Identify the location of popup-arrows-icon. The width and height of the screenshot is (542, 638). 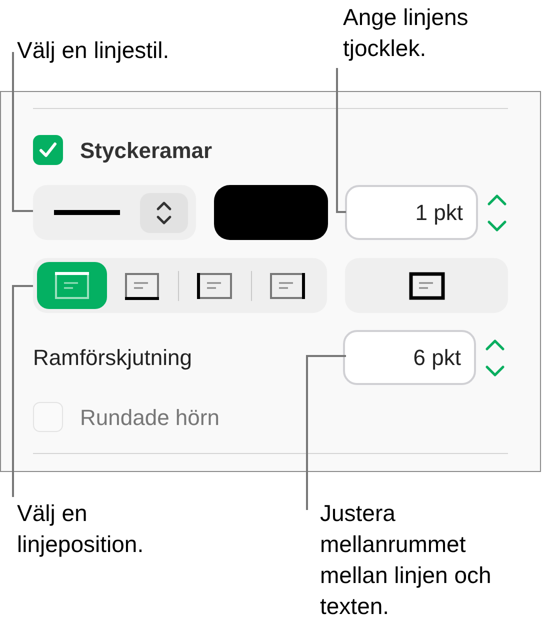
(164, 212).